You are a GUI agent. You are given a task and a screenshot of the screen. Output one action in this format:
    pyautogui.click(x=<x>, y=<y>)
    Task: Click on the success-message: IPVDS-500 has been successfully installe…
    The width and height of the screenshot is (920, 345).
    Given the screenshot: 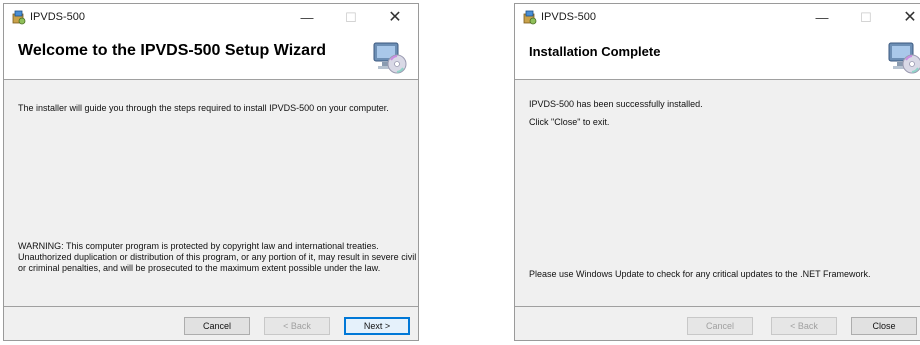 What is the action you would take?
    pyautogui.click(x=616, y=104)
    